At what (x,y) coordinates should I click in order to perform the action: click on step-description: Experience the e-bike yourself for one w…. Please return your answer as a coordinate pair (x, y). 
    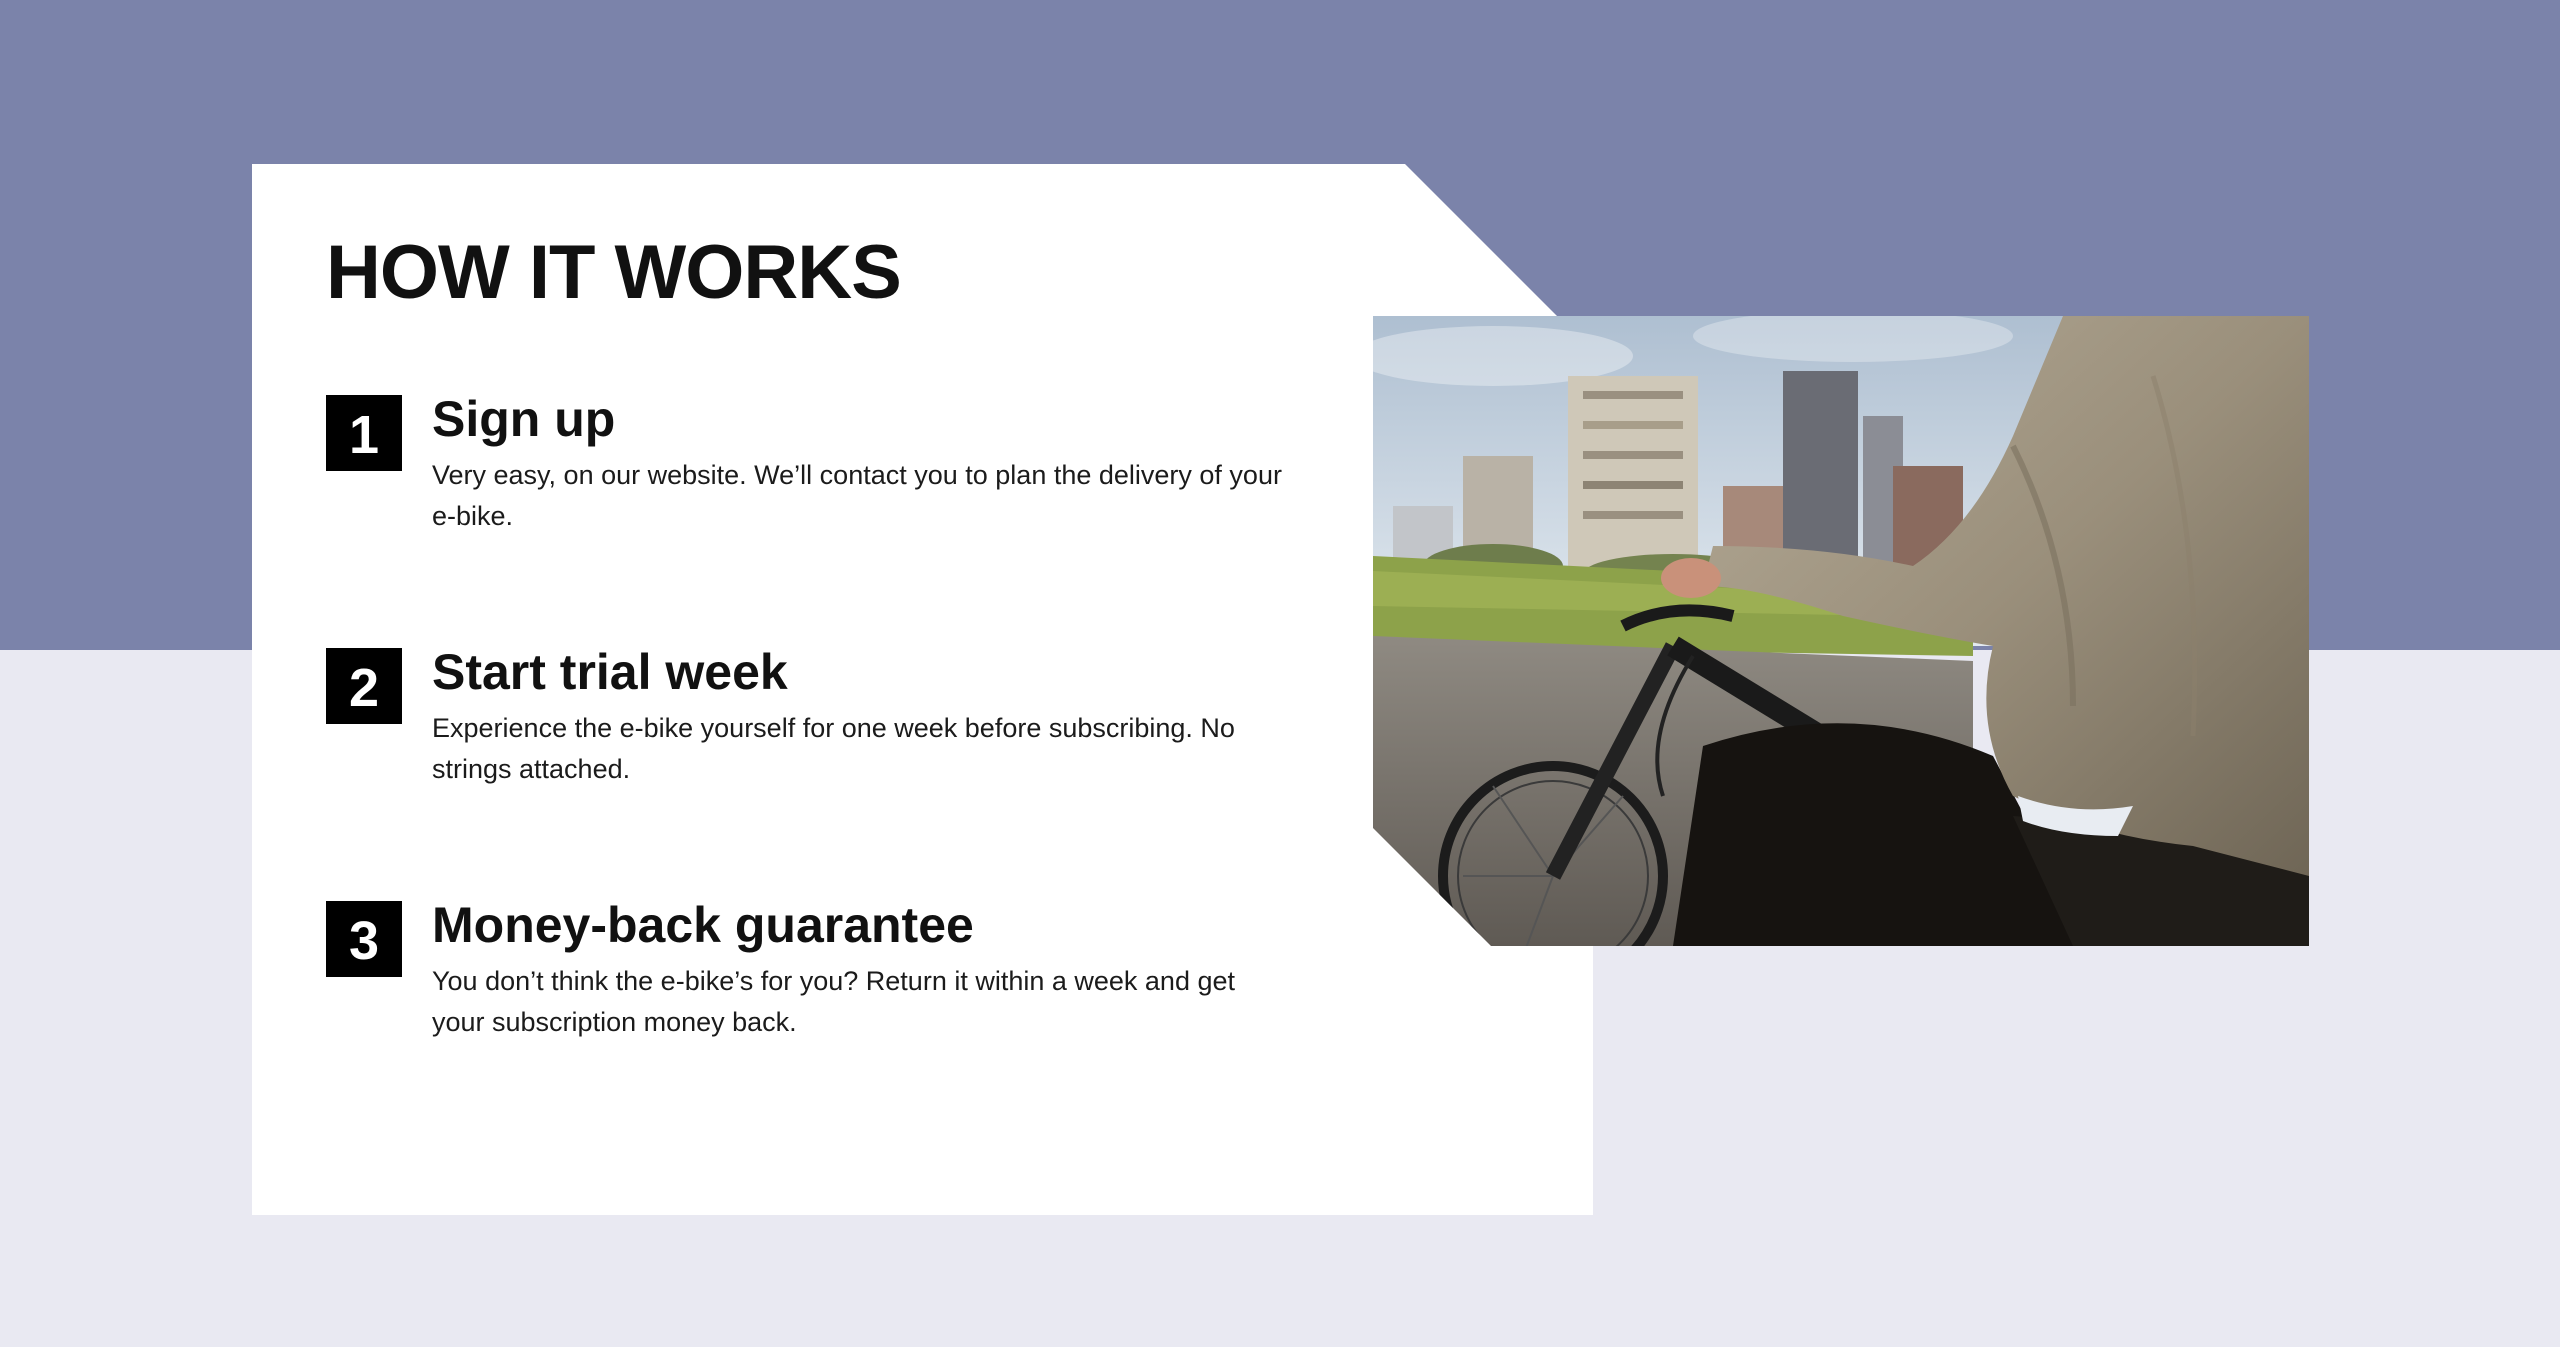
    Looking at the image, I should click on (833, 748).